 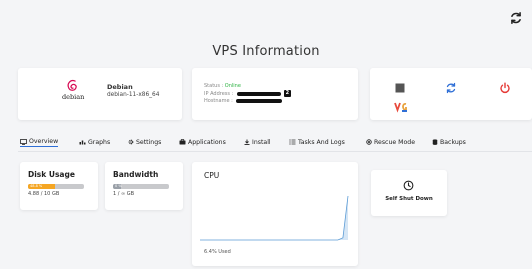 I want to click on tab-graphs: Graphs, so click(x=94, y=142).